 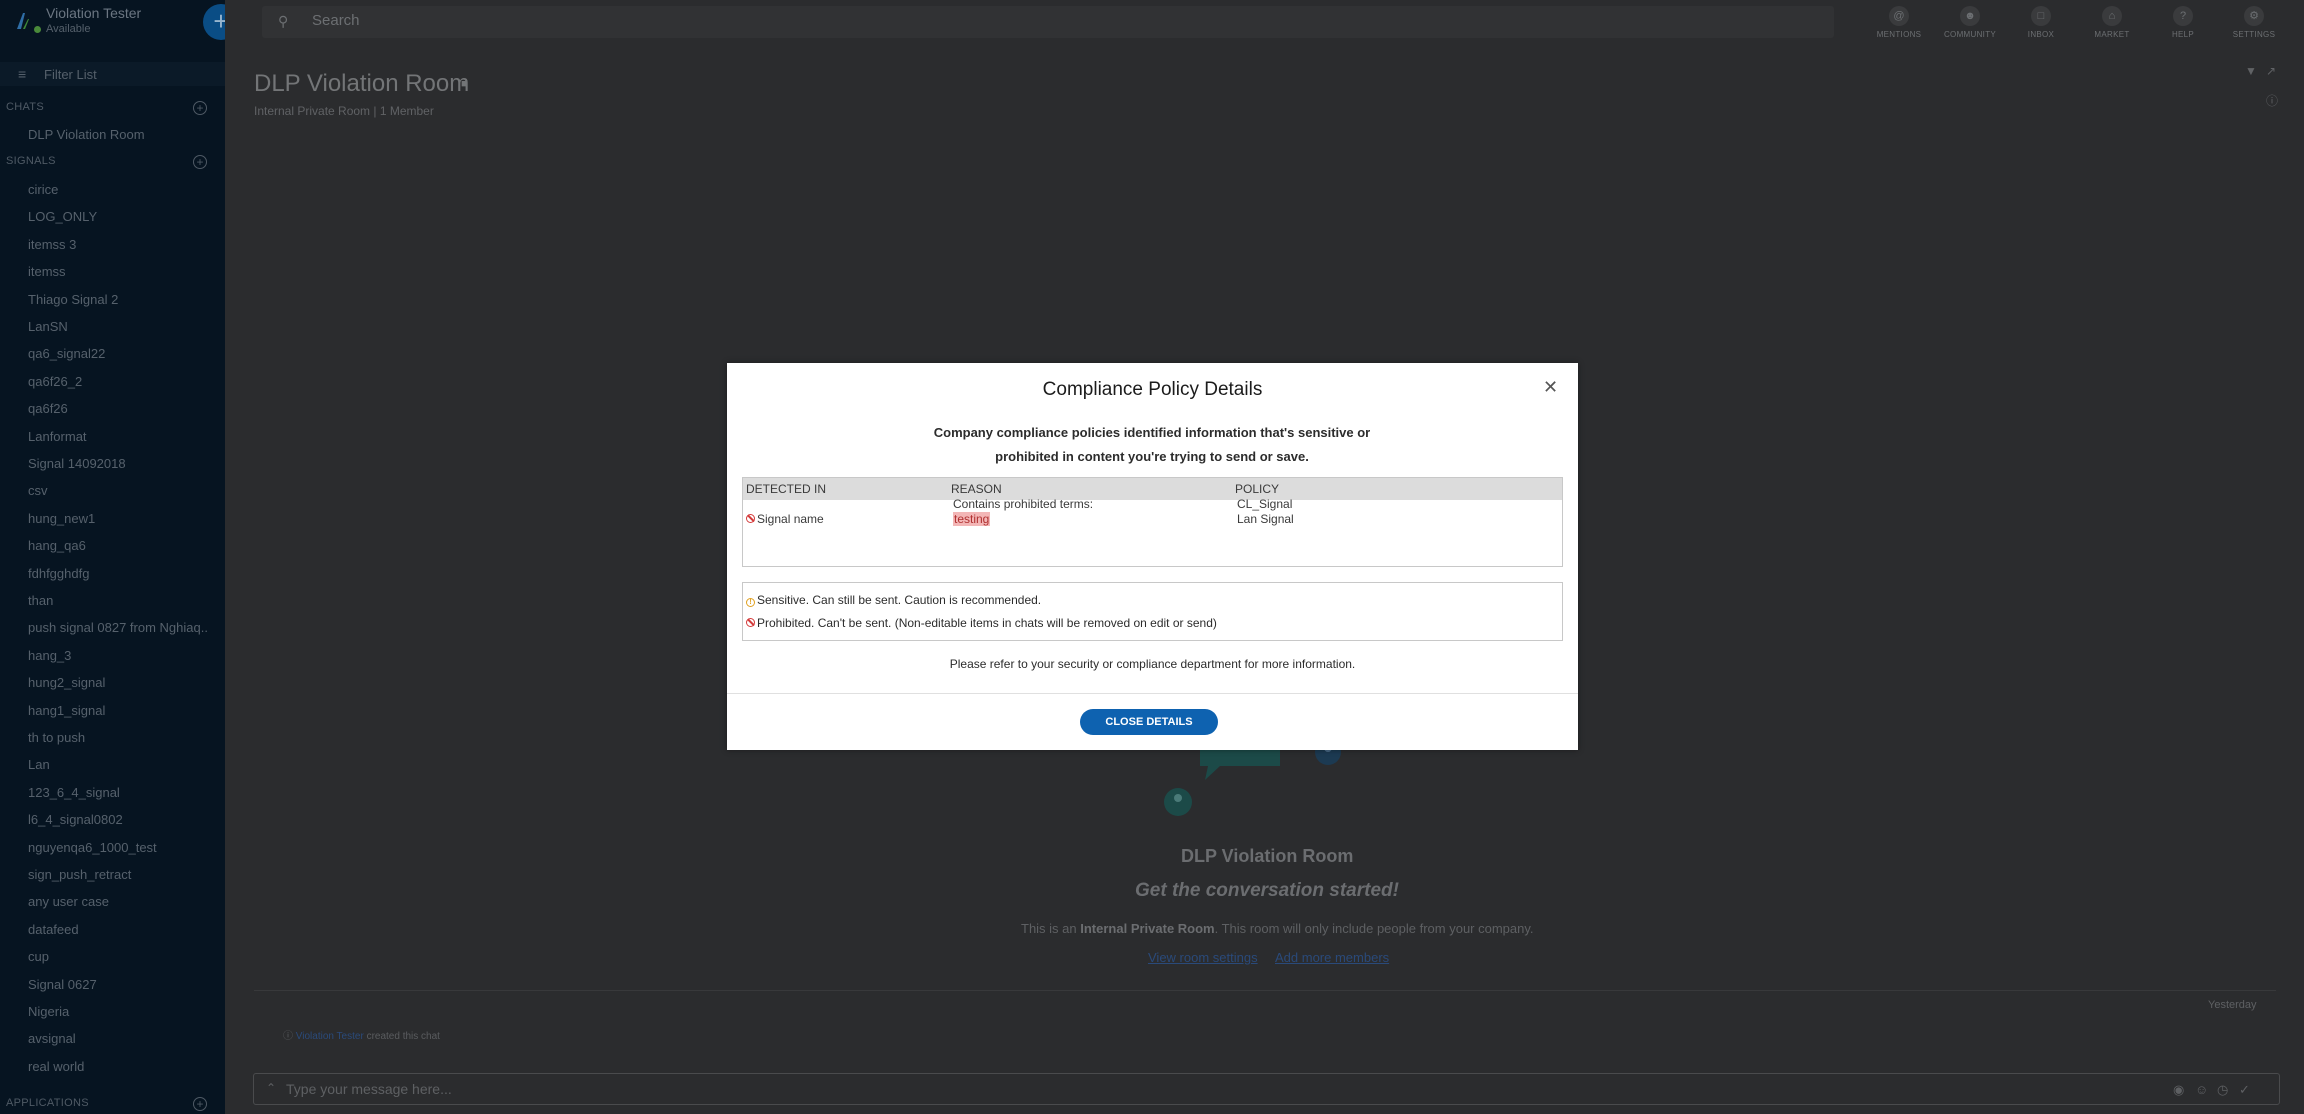 I want to click on nav-market: ⌂ MARKET, so click(x=2112, y=22).